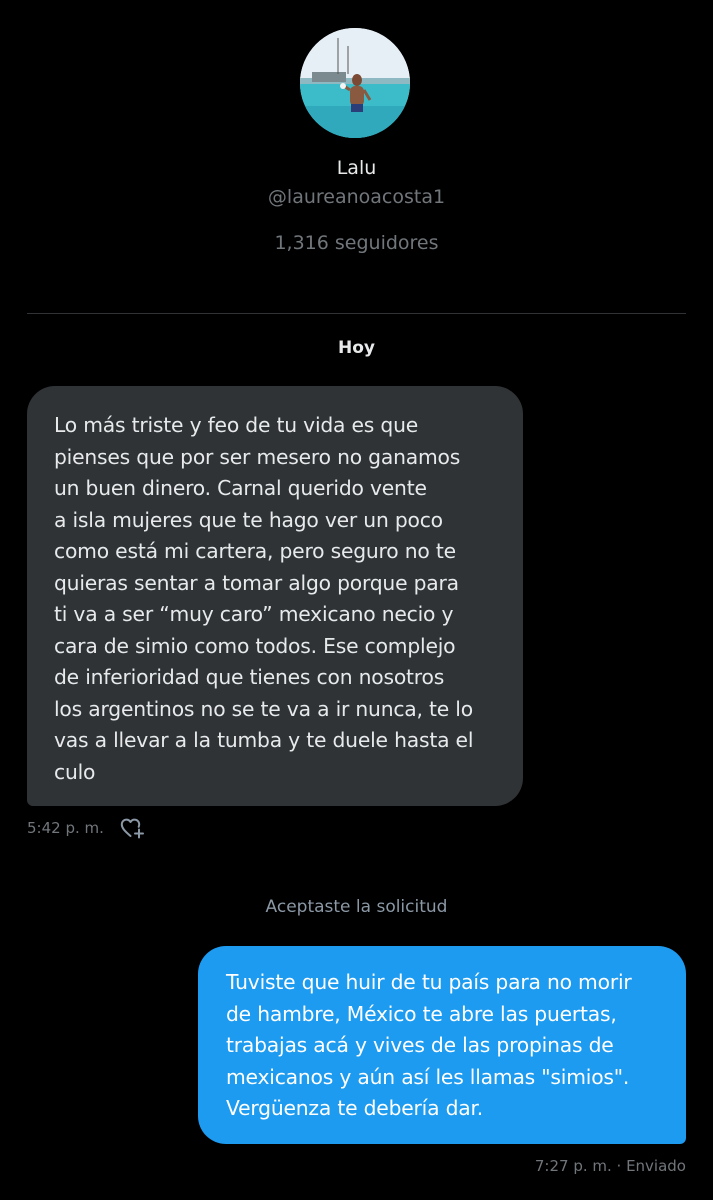 The image size is (713, 1200). I want to click on heart-plus-icon, so click(133, 828).